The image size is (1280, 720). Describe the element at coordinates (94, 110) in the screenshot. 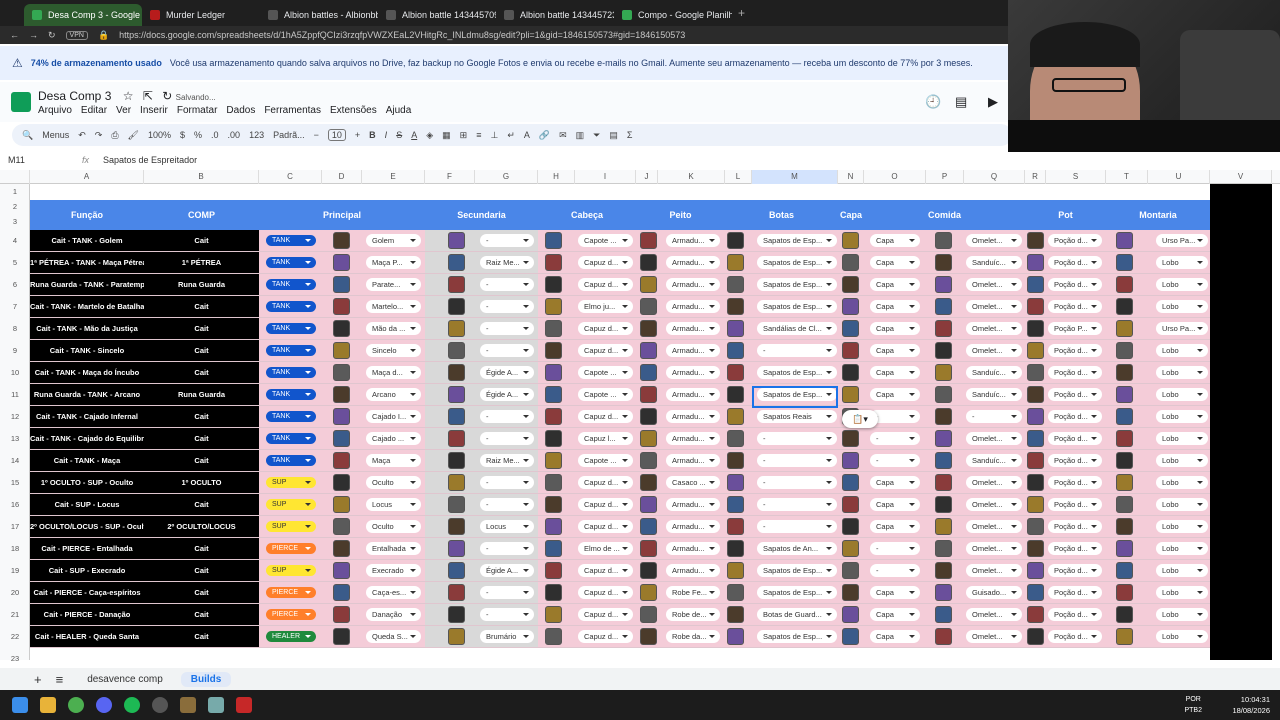

I see `menu-item: Editar` at that location.